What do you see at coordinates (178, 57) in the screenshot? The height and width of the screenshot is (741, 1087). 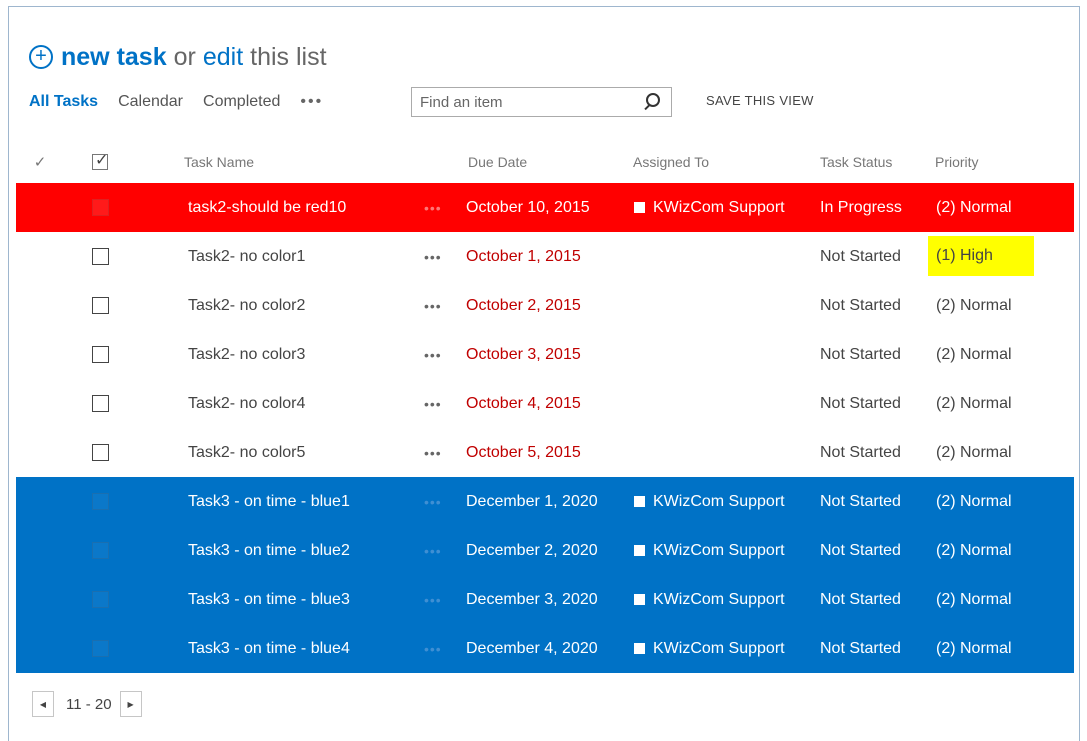 I see `list-header: + new task or edit this list` at bounding box center [178, 57].